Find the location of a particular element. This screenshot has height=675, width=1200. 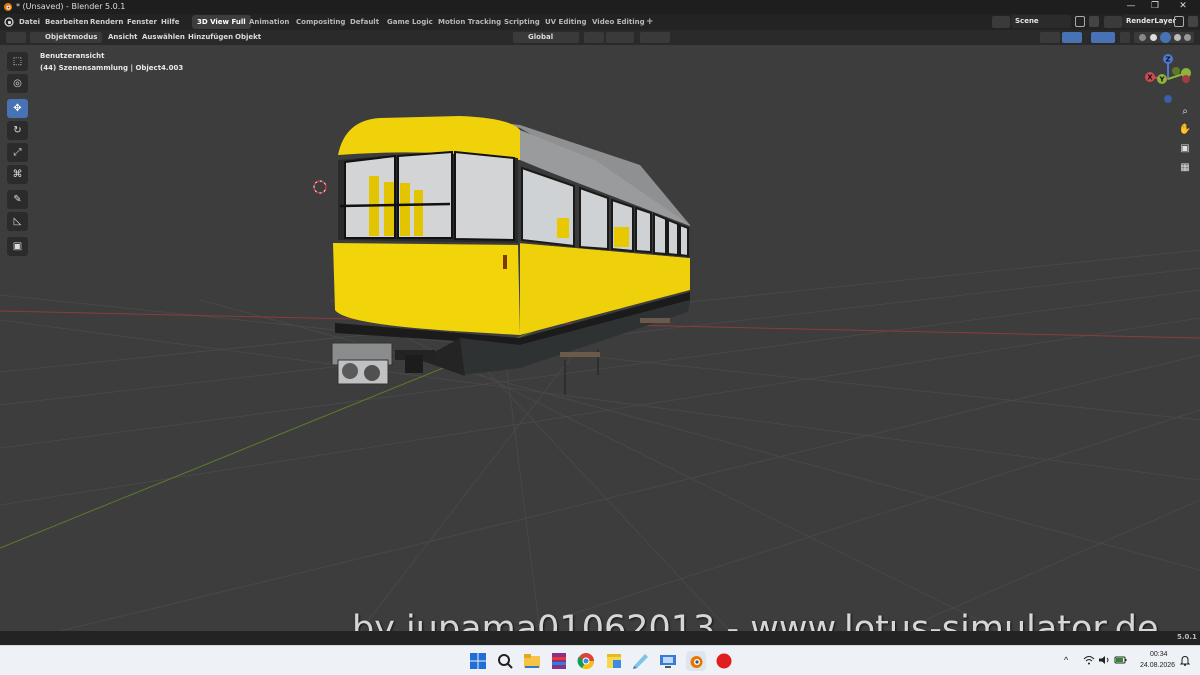

navigation-gizmo: Z X Y is located at coordinates (1168, 79).